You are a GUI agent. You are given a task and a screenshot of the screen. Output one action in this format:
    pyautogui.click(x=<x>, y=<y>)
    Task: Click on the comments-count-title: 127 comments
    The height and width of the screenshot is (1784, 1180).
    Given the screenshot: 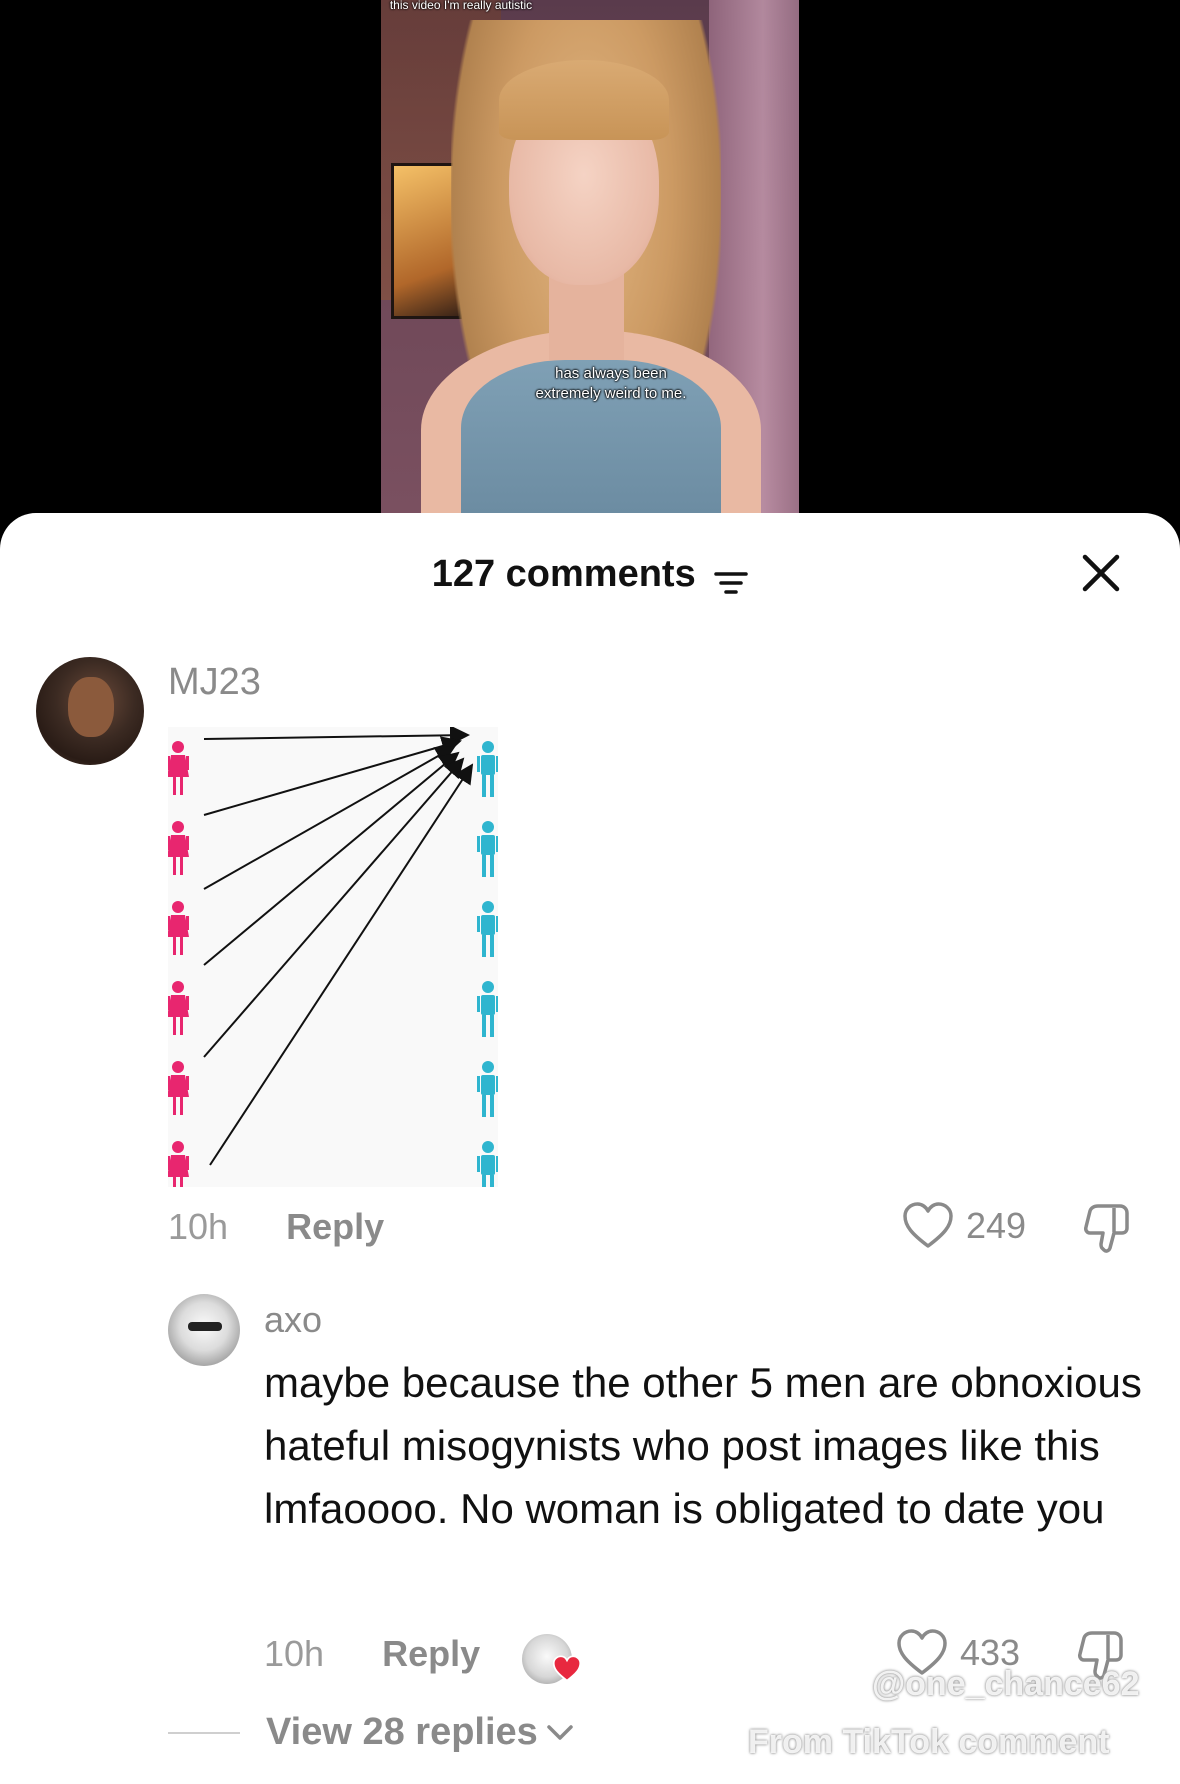 What is the action you would take?
    pyautogui.click(x=563, y=574)
    